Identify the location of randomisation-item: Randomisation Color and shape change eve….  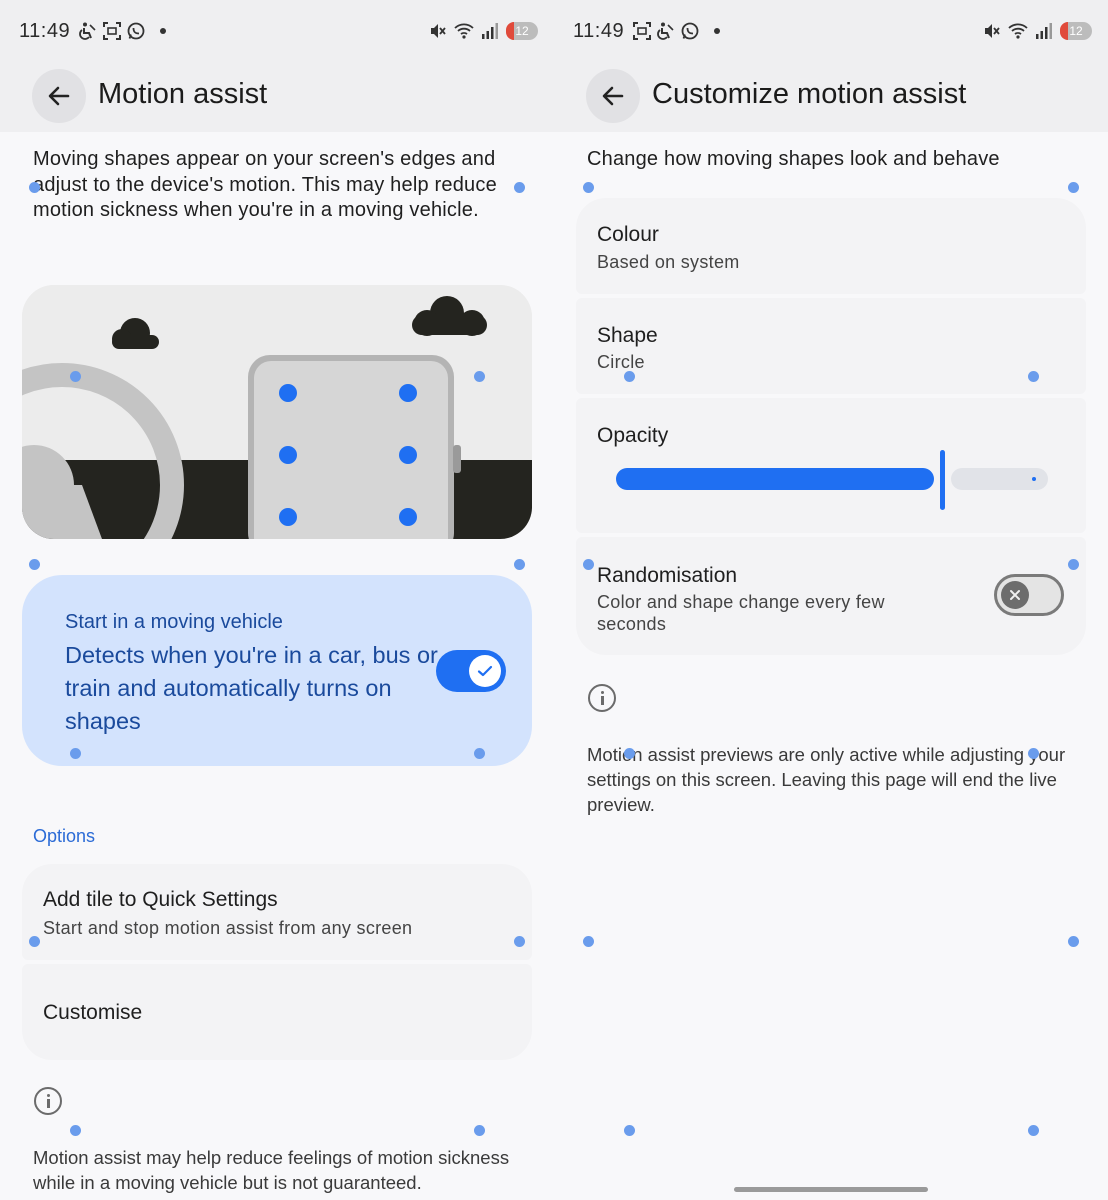
(831, 596).